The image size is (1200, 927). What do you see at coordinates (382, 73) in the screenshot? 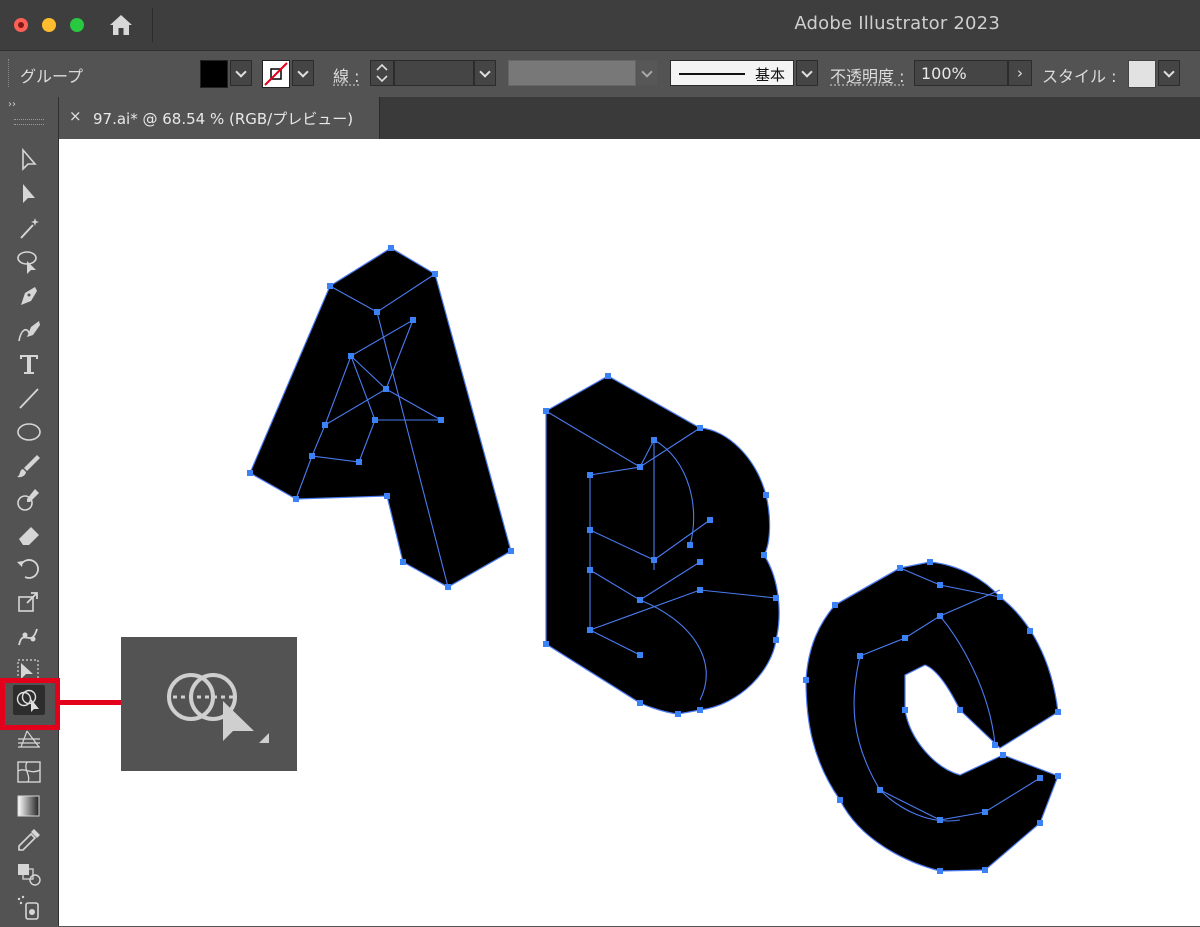
I see `stroke-weight-stepper` at bounding box center [382, 73].